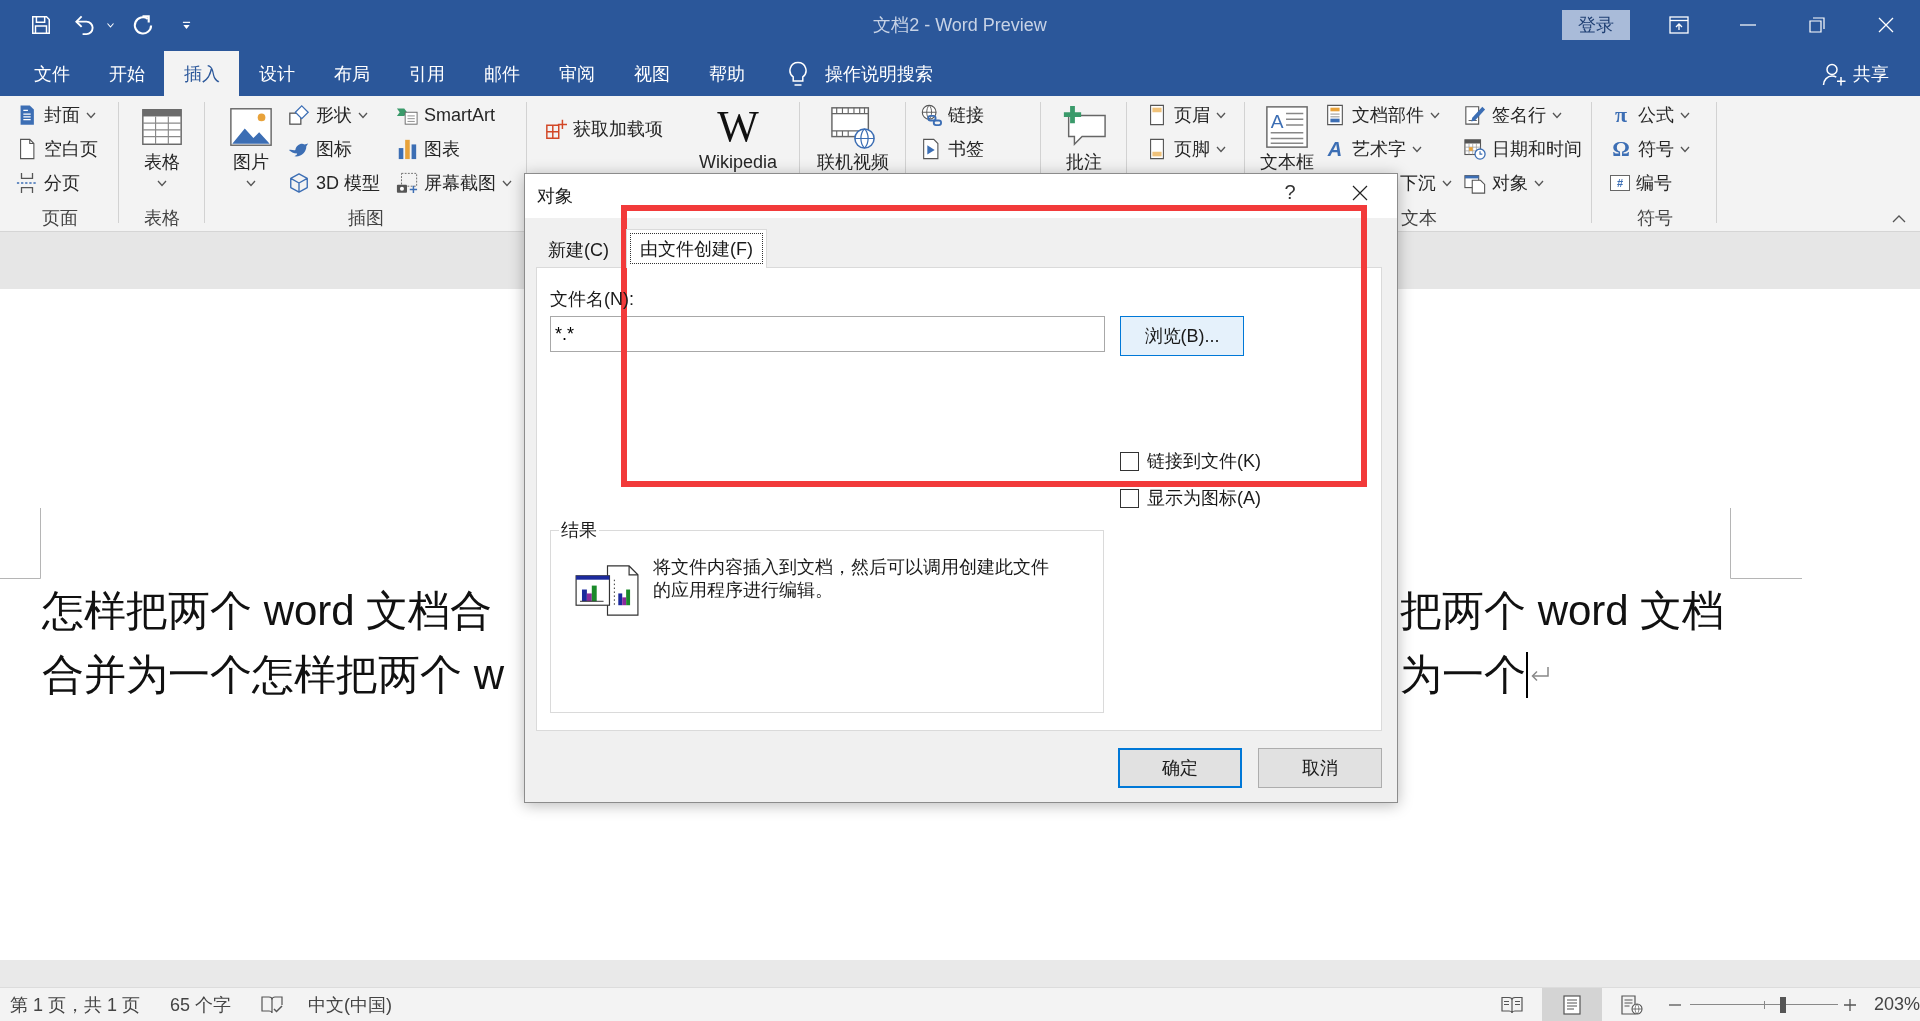 This screenshot has width=1920, height=1021. I want to click on ribbon-button: 对象, so click(1504, 183).